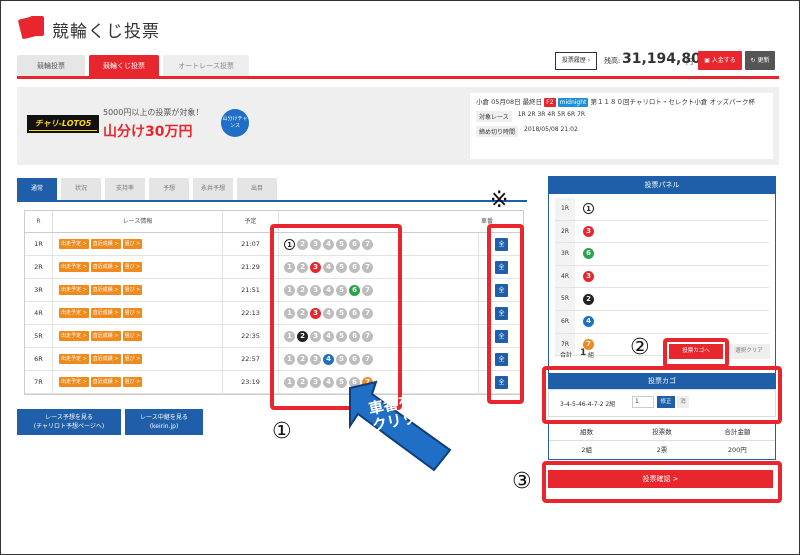 This screenshot has width=800, height=555. What do you see at coordinates (662, 395) in the screenshot?
I see `annotation-box-cart` at bounding box center [662, 395].